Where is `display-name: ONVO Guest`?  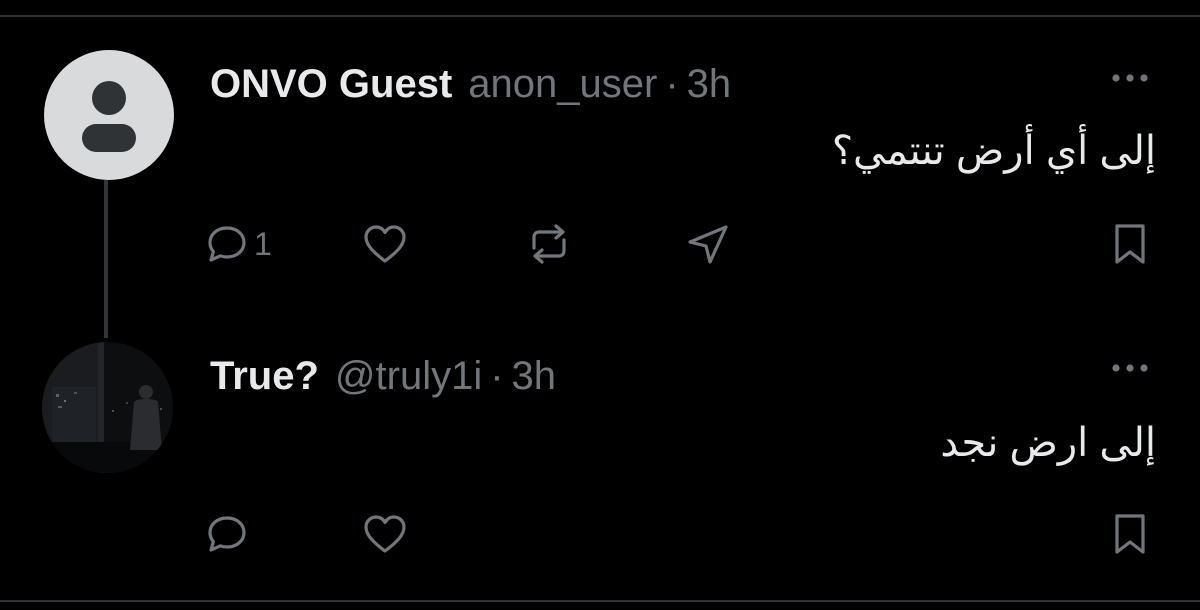 display-name: ONVO Guest is located at coordinates (331, 84).